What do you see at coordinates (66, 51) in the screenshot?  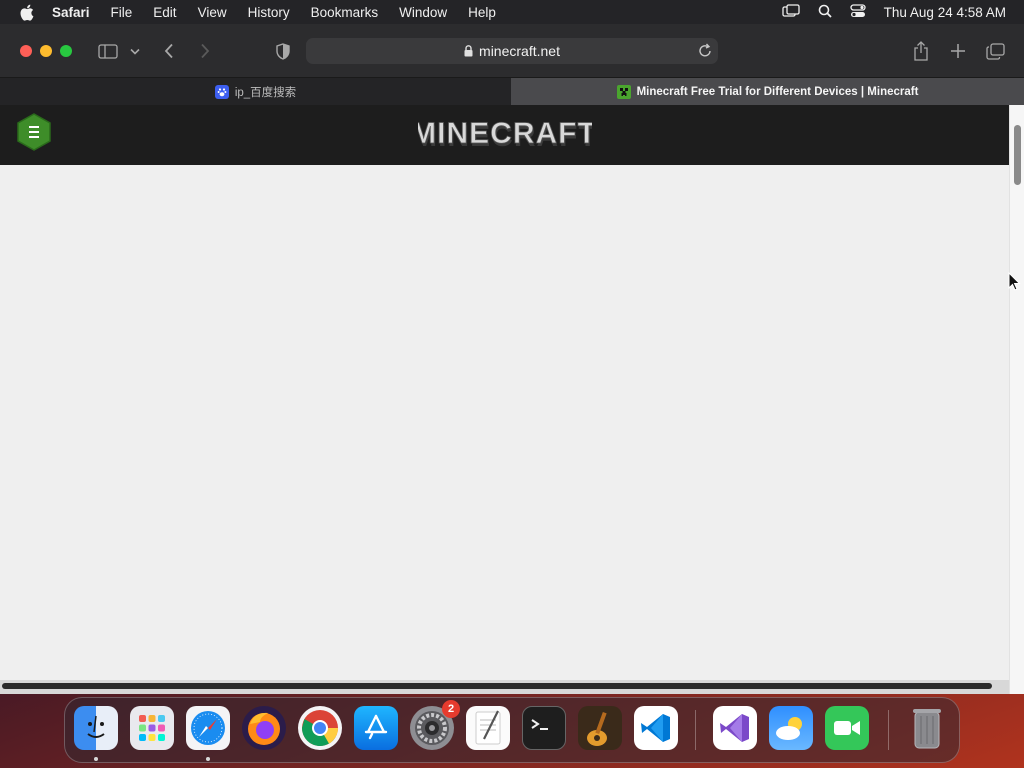 I see `zoom-window-button` at bounding box center [66, 51].